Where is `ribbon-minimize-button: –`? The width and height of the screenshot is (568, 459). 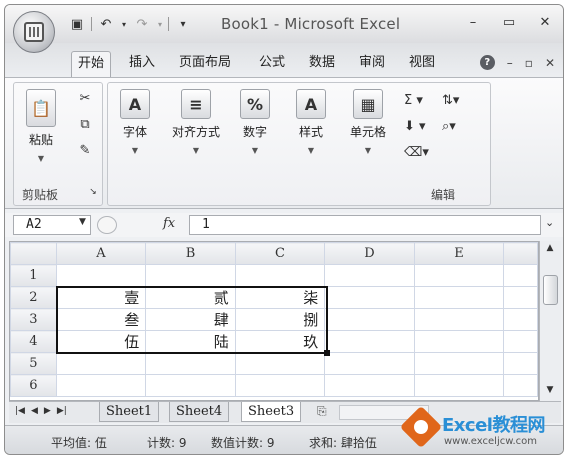
ribbon-minimize-button: – is located at coordinates (510, 63).